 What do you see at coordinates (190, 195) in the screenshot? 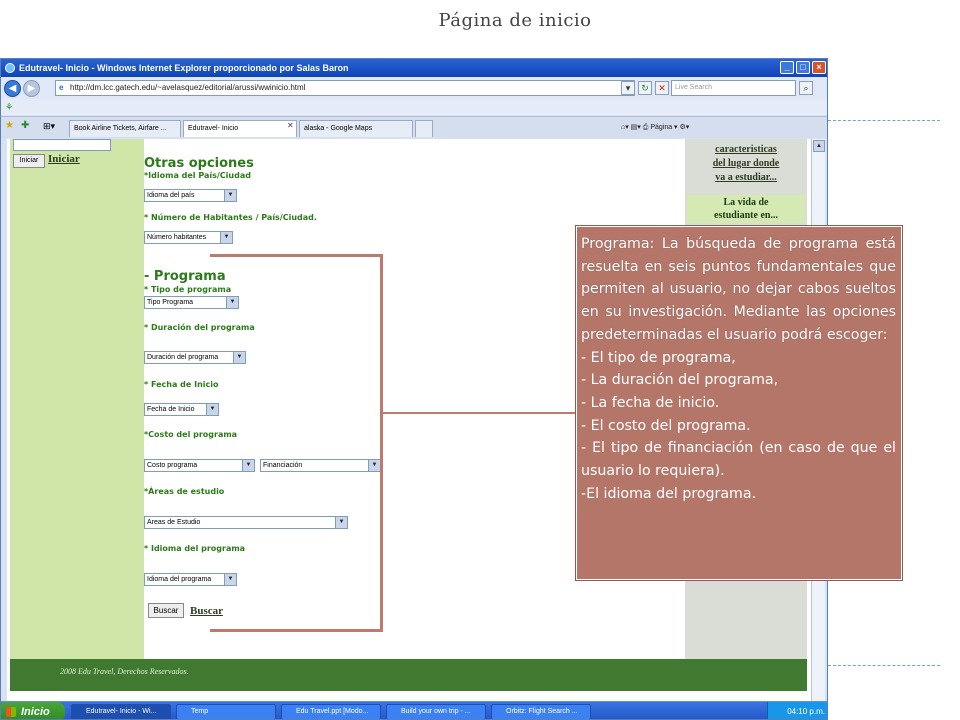
I see `idioma-pais-select: Idioma del país` at bounding box center [190, 195].